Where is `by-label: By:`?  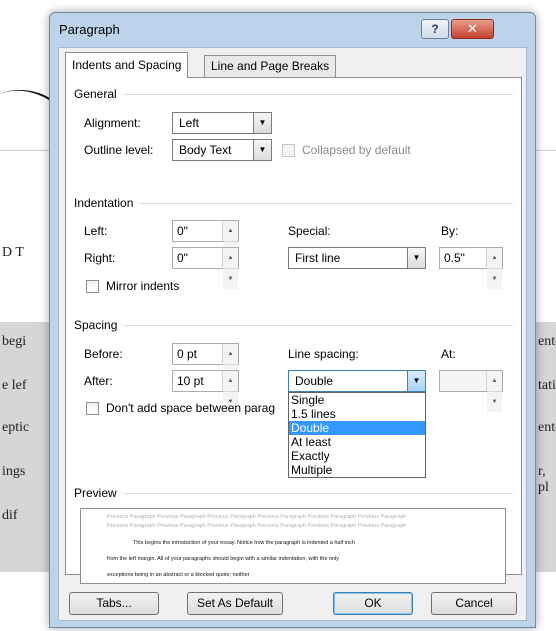 by-label: By: is located at coordinates (450, 231).